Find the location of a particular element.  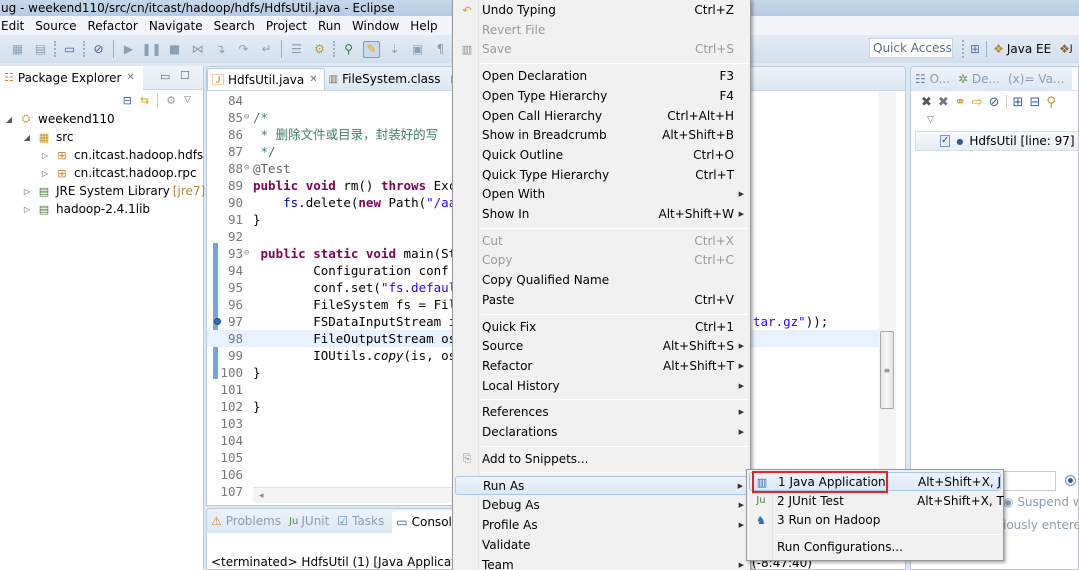

console-icon: ▭ is located at coordinates (69, 49).